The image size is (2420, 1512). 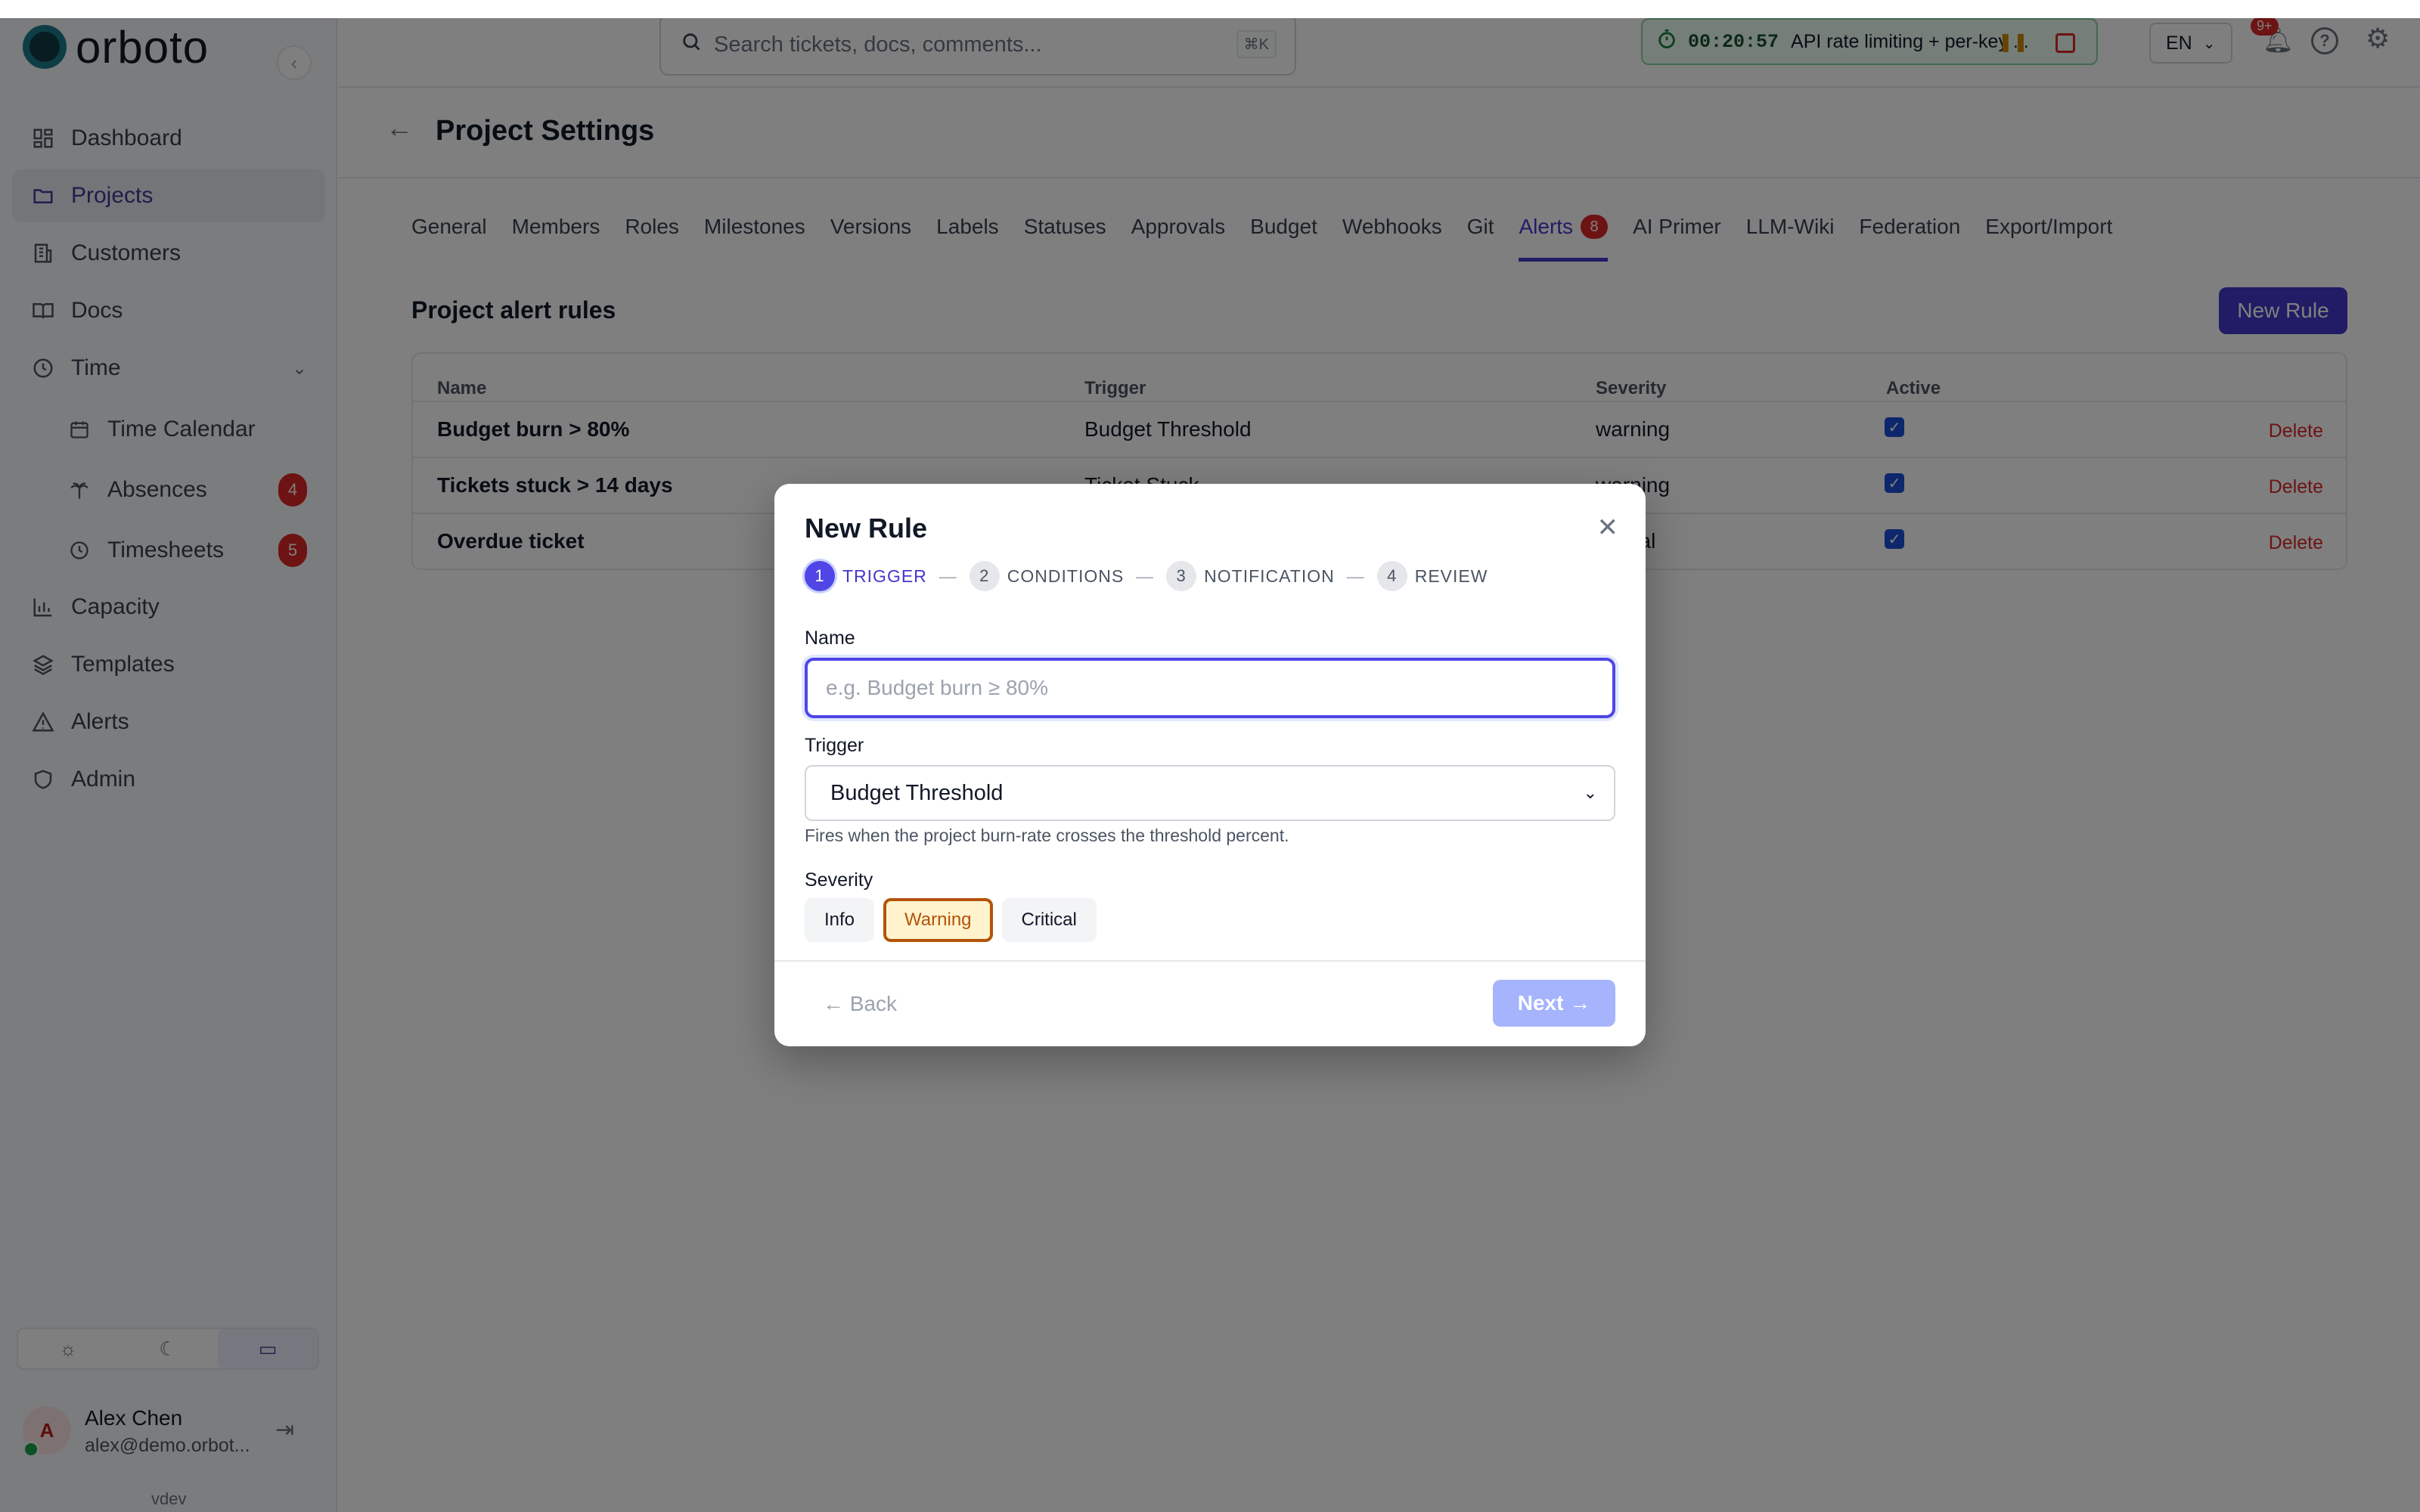 I want to click on step-review: 4 REVIEW, so click(x=1432, y=576).